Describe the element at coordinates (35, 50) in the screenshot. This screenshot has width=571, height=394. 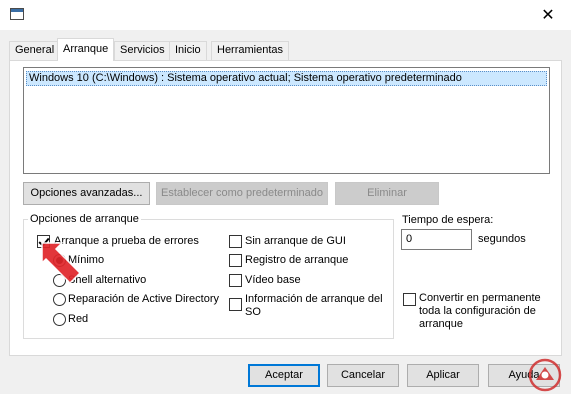
I see `tab-general: General` at that location.